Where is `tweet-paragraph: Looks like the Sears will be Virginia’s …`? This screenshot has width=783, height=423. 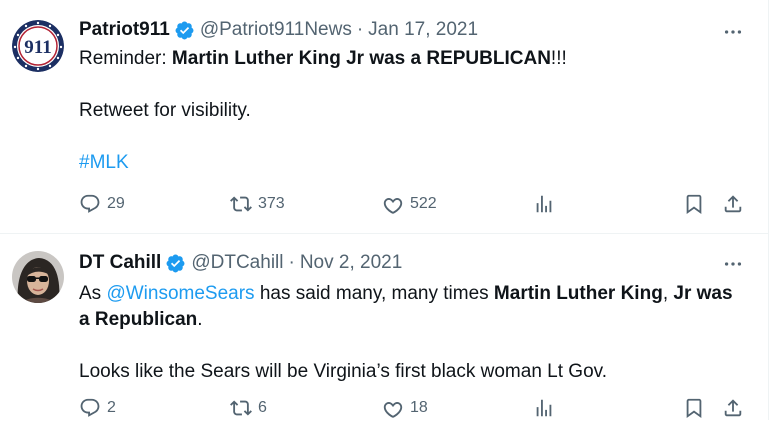
tweet-paragraph: Looks like the Sears will be Virginia’s … is located at coordinates (343, 371).